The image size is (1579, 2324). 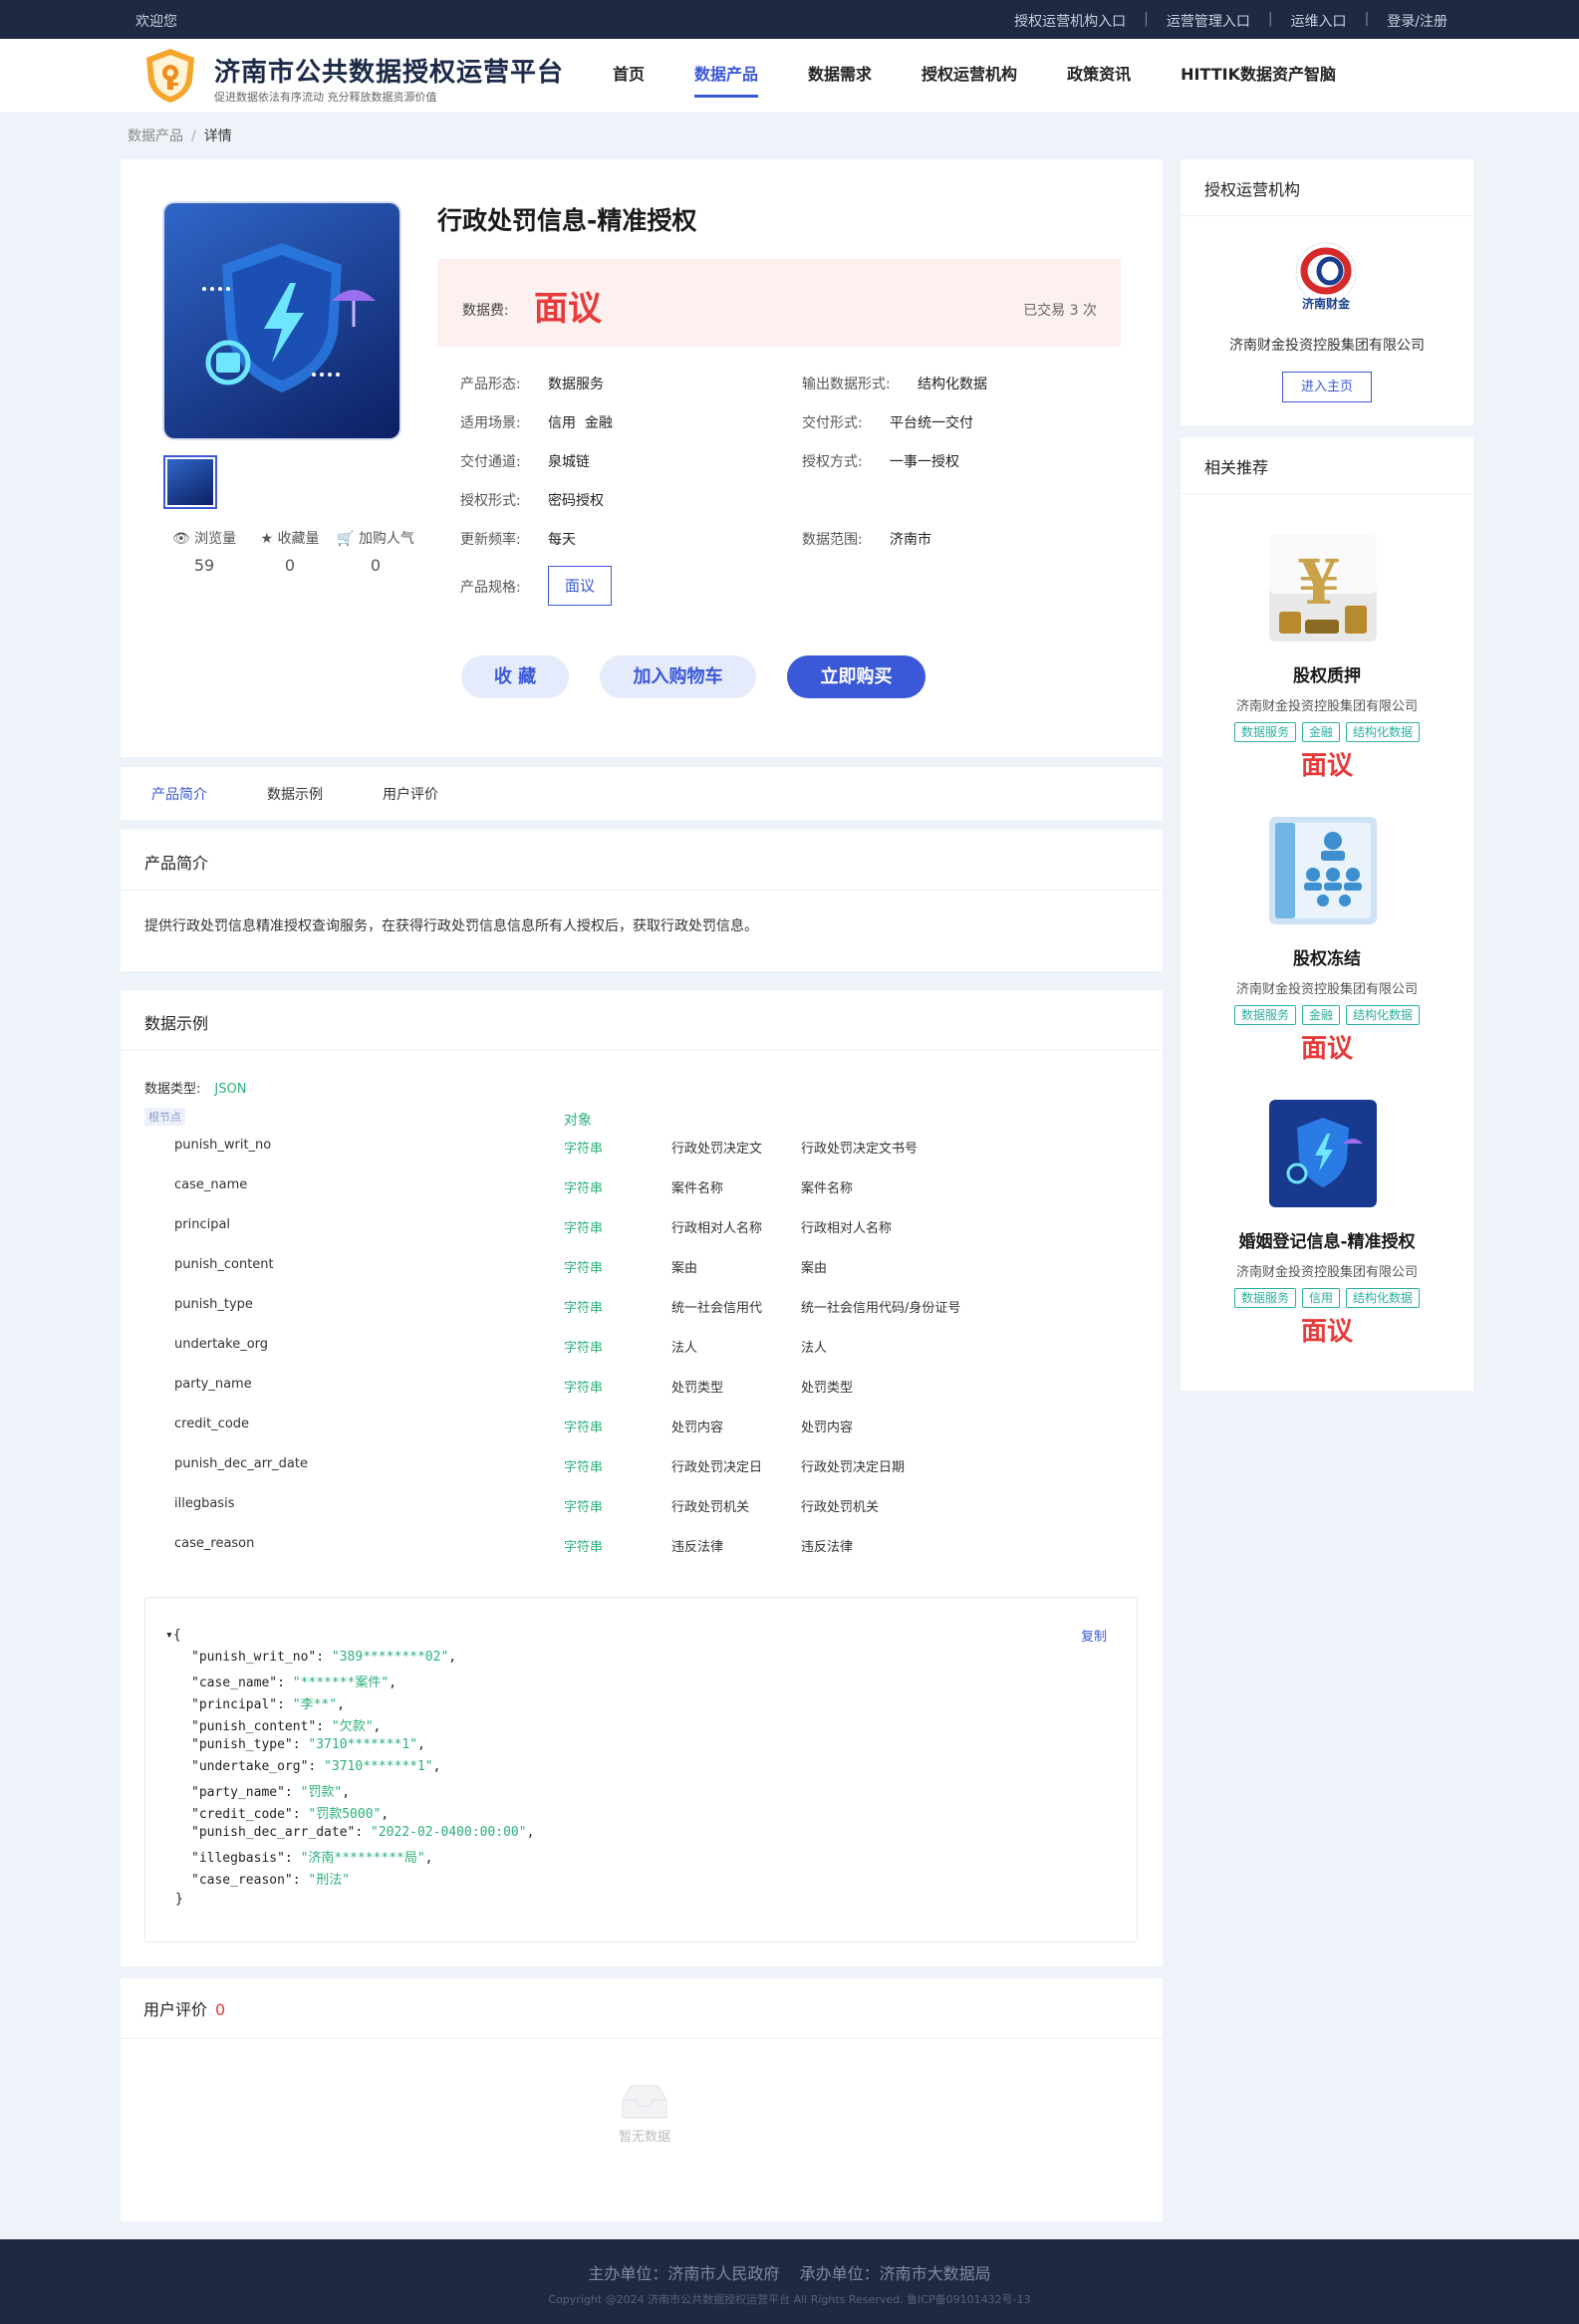 I want to click on field-row: punish_dec_arr_date 字符串 行政处罚决定日 行政处罚决定日期, so click(x=642, y=1469).